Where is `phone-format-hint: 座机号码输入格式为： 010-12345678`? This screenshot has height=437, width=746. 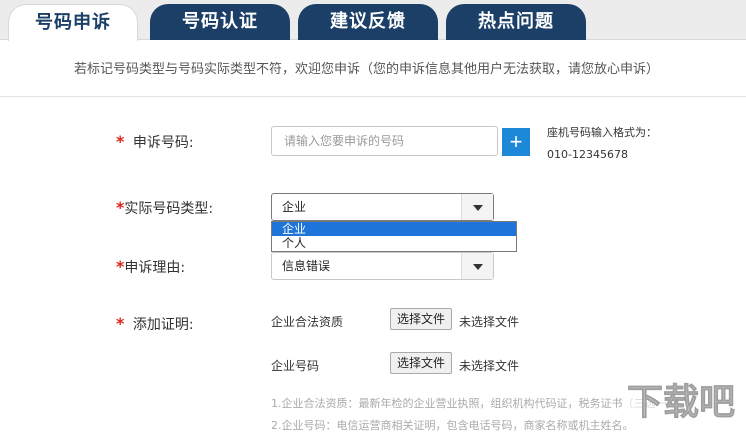 phone-format-hint: 座机号码输入格式为： 010-12345678 is located at coordinates (602, 144).